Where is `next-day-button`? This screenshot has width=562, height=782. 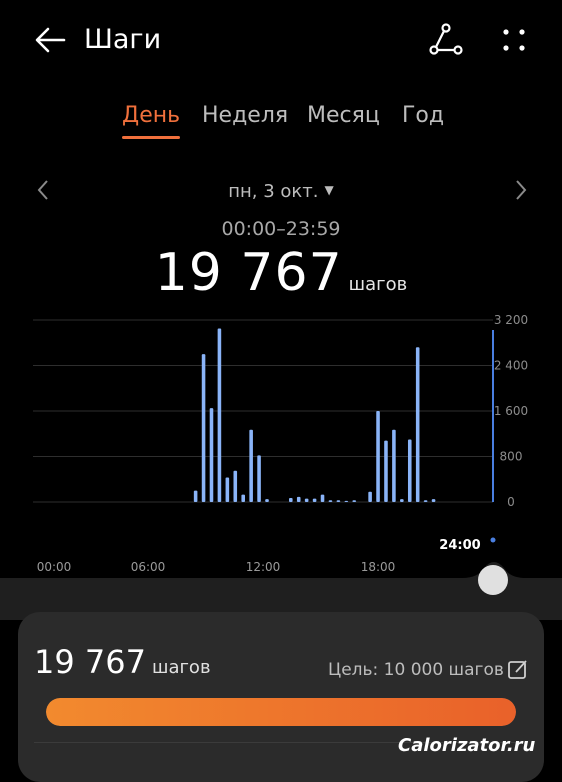 next-day-button is located at coordinates (521, 190).